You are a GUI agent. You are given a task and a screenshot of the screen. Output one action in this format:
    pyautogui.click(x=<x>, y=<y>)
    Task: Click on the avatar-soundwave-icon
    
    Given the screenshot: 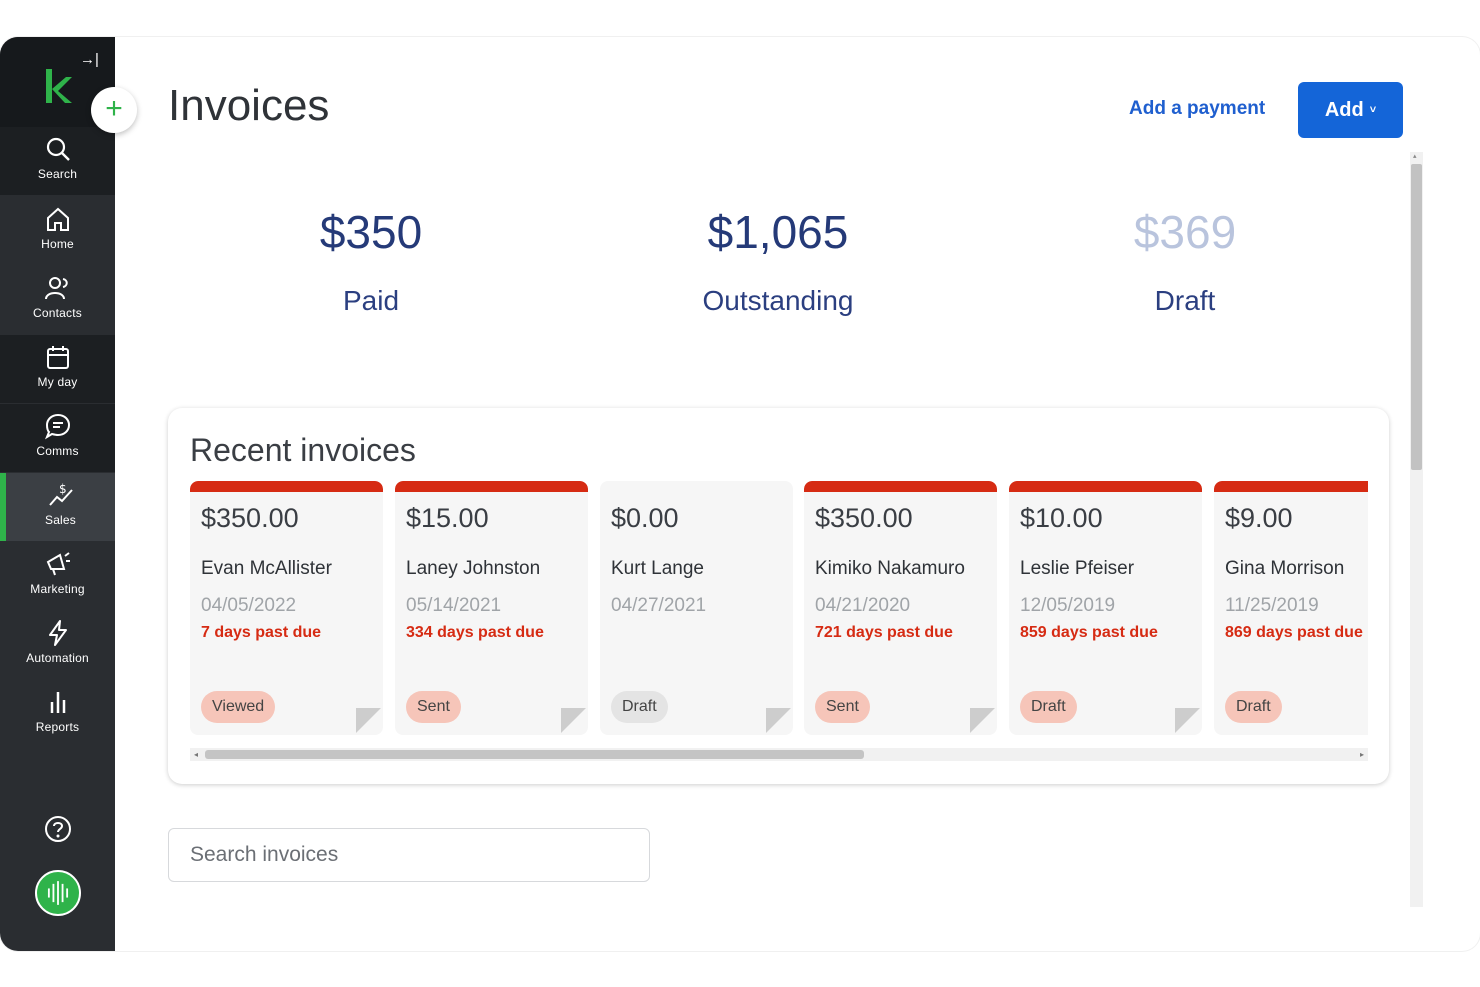 What is the action you would take?
    pyautogui.click(x=58, y=893)
    